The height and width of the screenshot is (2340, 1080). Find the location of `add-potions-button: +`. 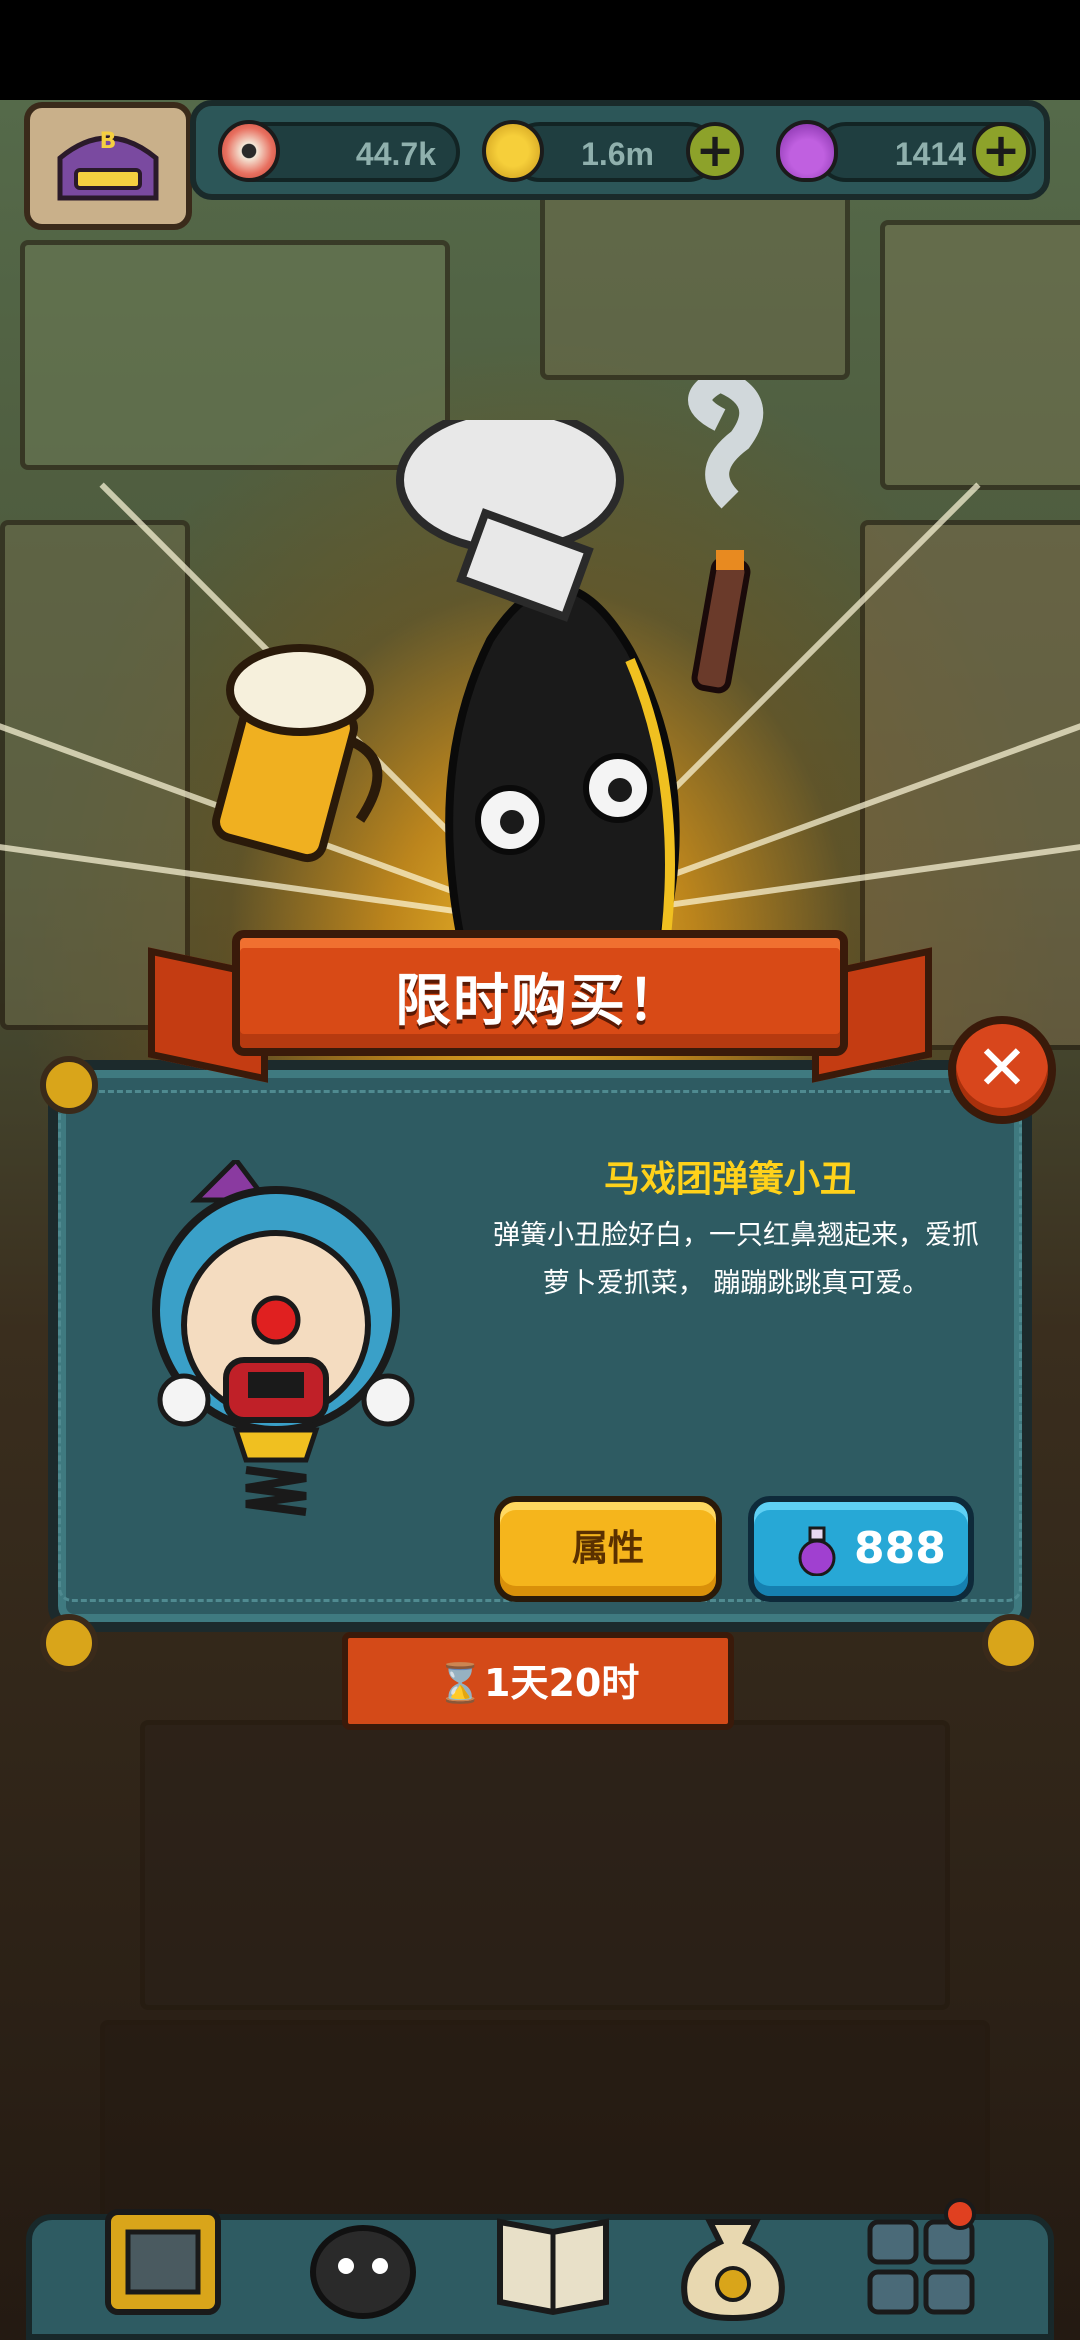

add-potions-button: + is located at coordinates (1001, 151).